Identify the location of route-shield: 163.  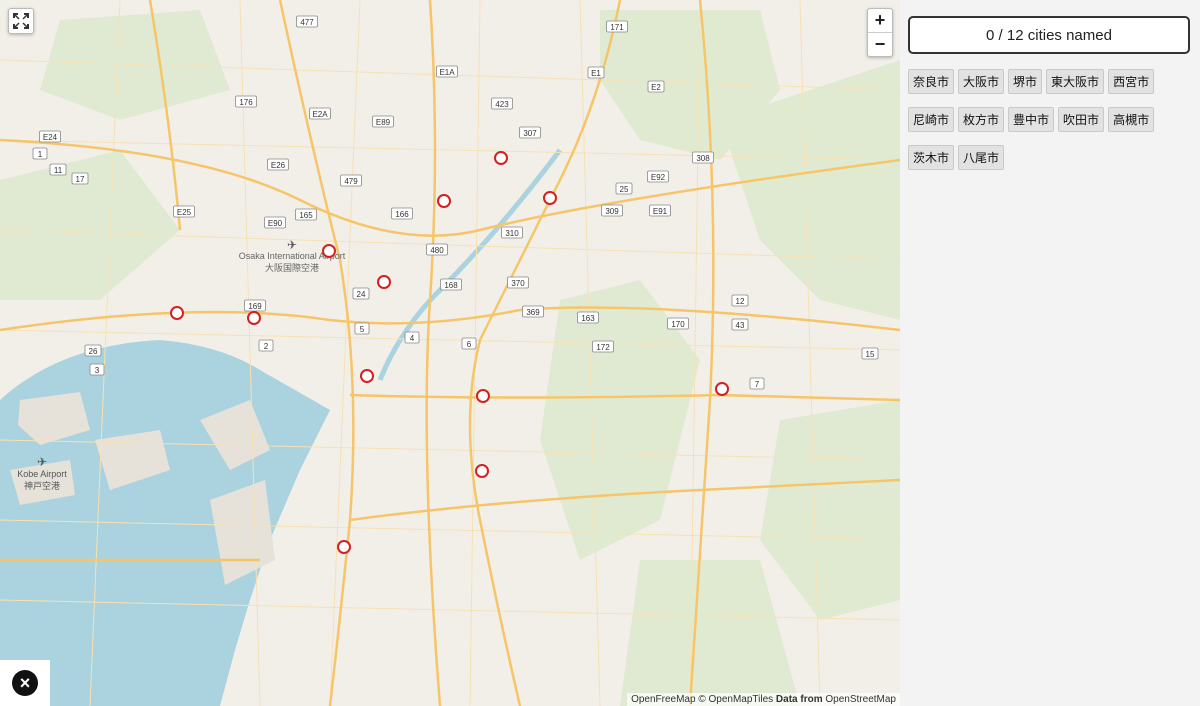
(588, 317).